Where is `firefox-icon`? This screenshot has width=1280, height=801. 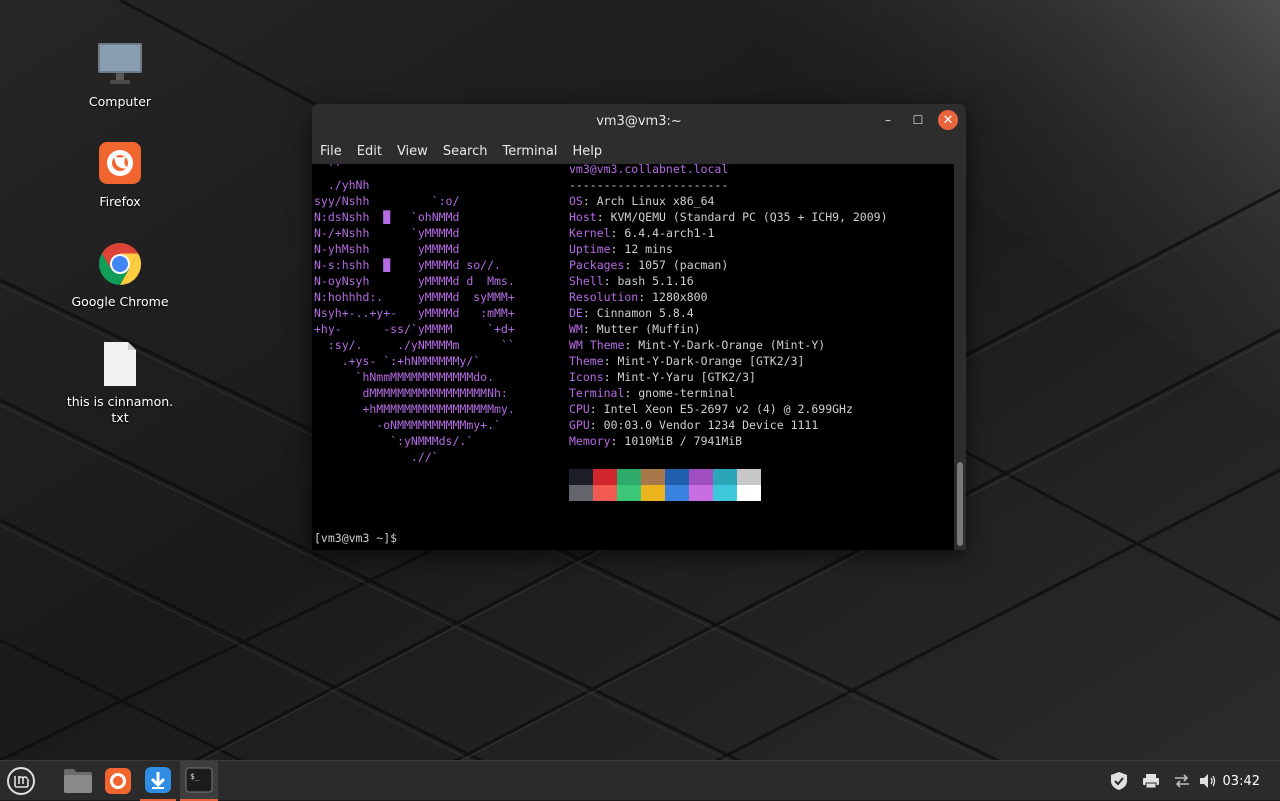
firefox-icon is located at coordinates (118, 781).